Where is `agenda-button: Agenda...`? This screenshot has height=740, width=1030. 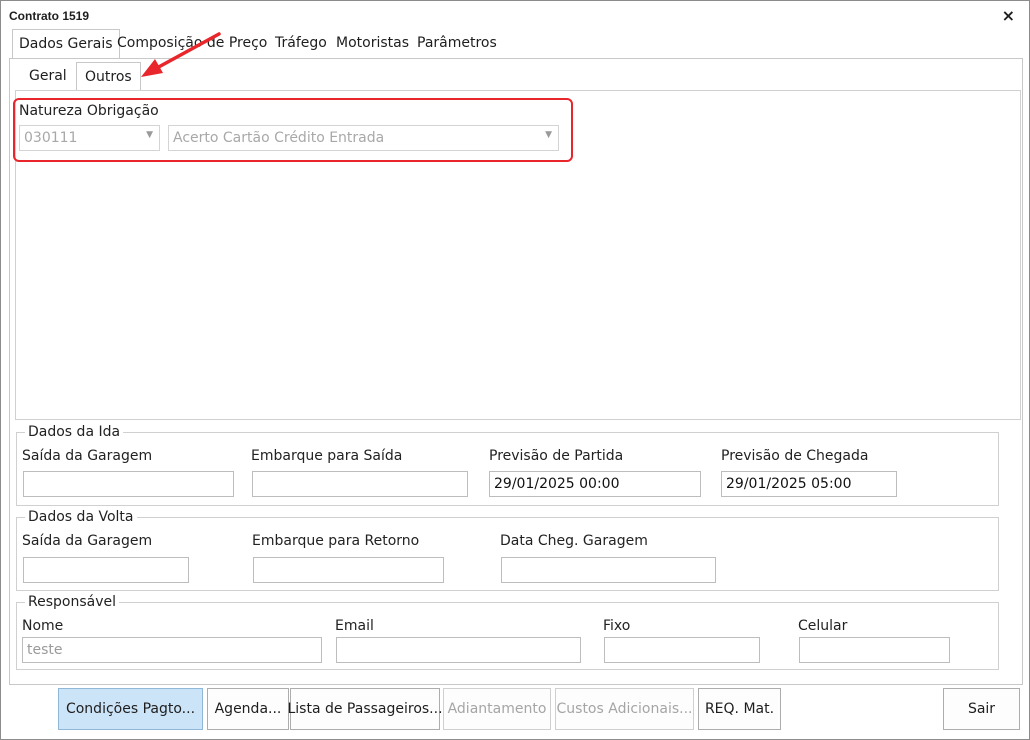
agenda-button: Agenda... is located at coordinates (248, 709).